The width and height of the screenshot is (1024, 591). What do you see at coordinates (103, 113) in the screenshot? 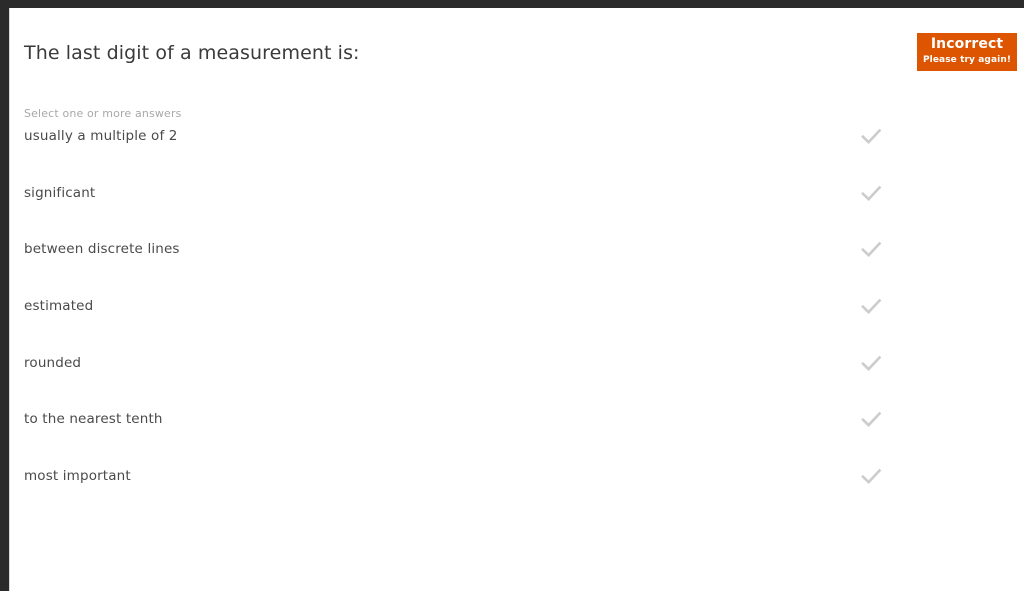
I see `select-answers-hint: Select one or more answers` at bounding box center [103, 113].